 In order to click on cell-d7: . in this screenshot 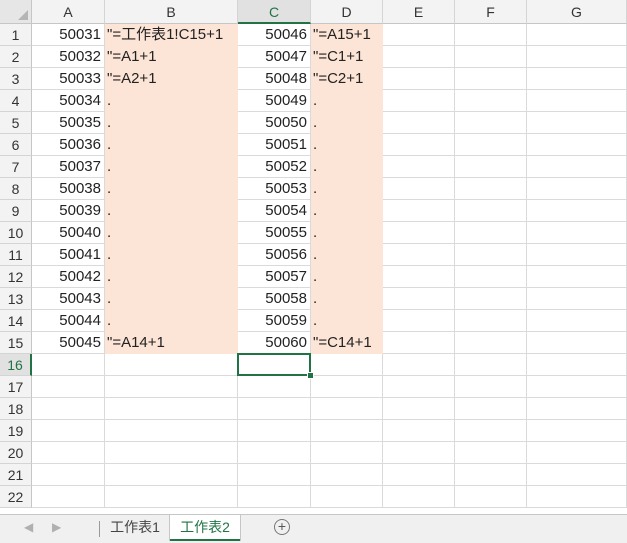, I will do `click(347, 167)`.